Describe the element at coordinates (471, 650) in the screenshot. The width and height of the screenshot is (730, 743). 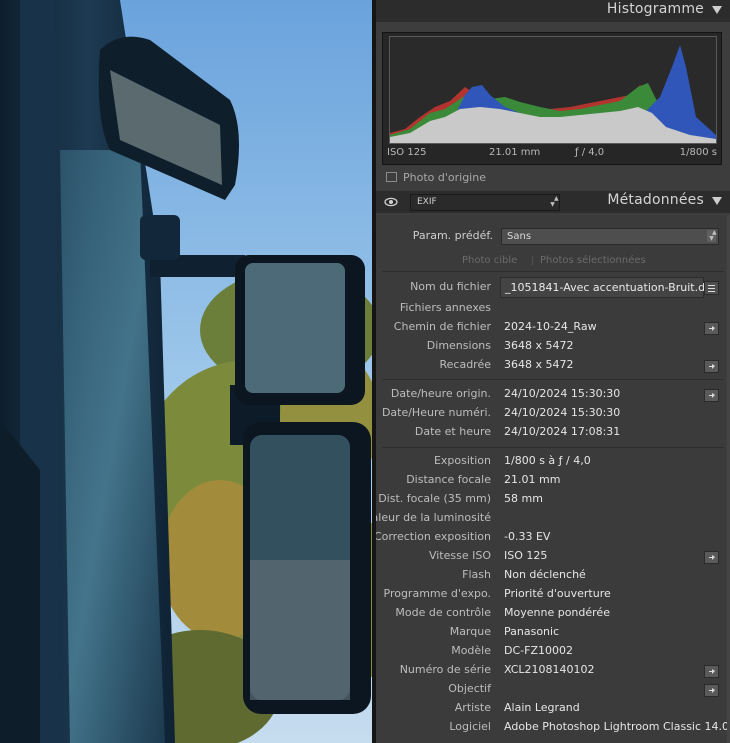
I see `row-label: Modèle` at that location.